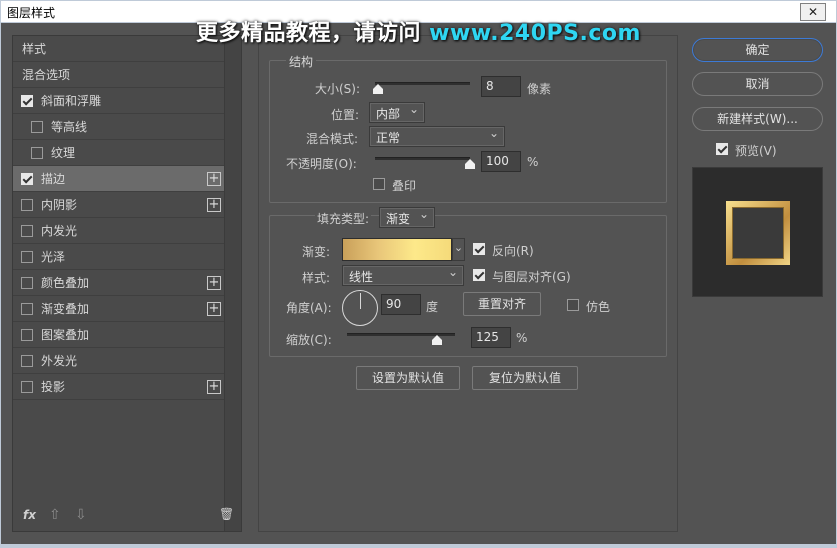  Describe the element at coordinates (65, 283) in the screenshot. I see `style-item-label: 颜色叠加` at that location.